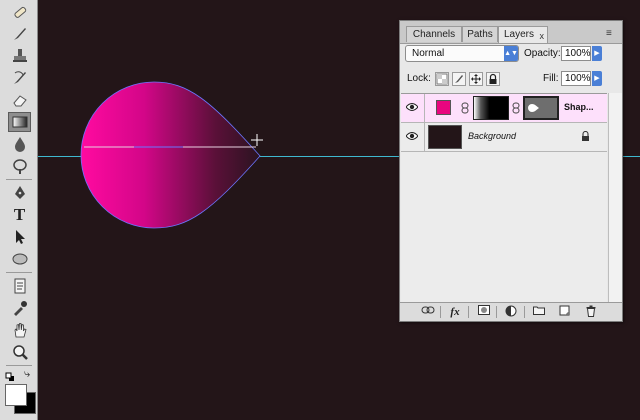 The height and width of the screenshot is (420, 640). Describe the element at coordinates (19, 12) in the screenshot. I see `healing-brush-icon` at that location.